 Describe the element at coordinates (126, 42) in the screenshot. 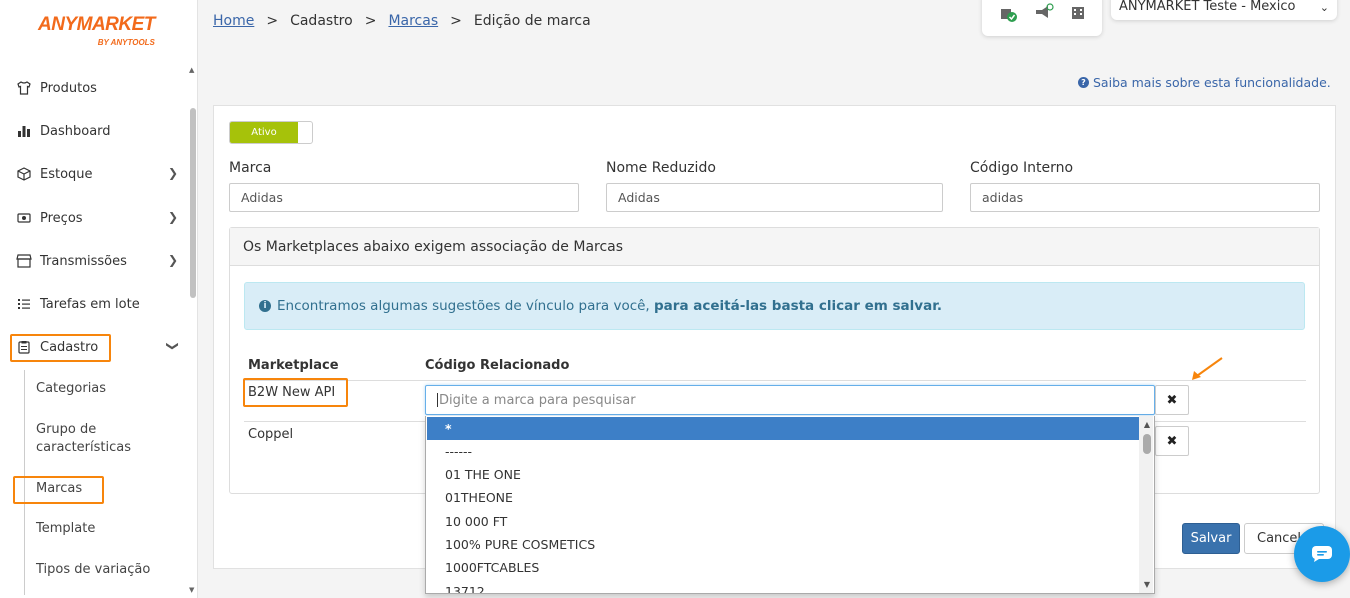

I see `logo-byline: BY ANYTOOLS` at that location.